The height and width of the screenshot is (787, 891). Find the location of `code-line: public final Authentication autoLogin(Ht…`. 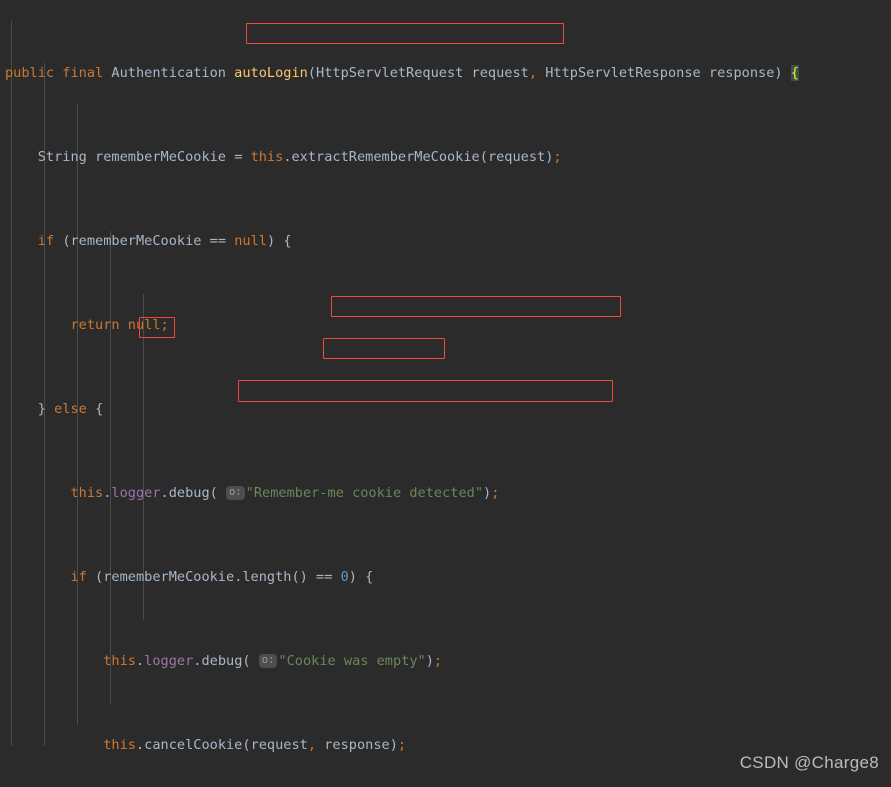

code-line: public final Authentication autoLogin(Ht… is located at coordinates (402, 73).